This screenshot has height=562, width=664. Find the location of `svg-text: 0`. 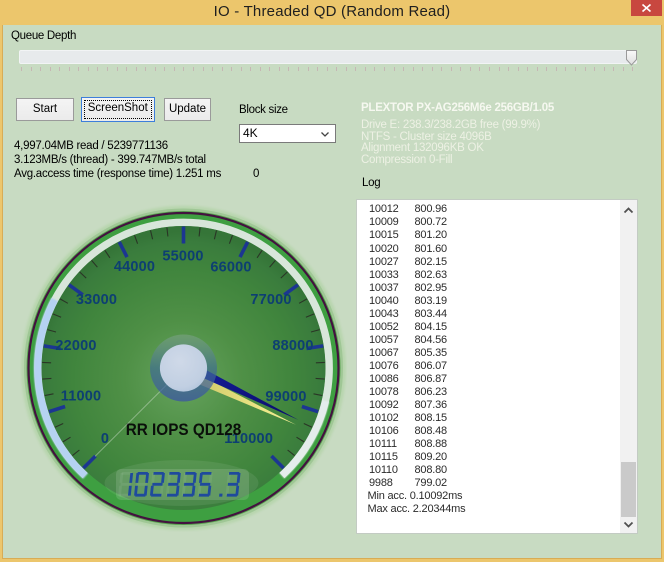

svg-text: 0 is located at coordinates (105, 439).